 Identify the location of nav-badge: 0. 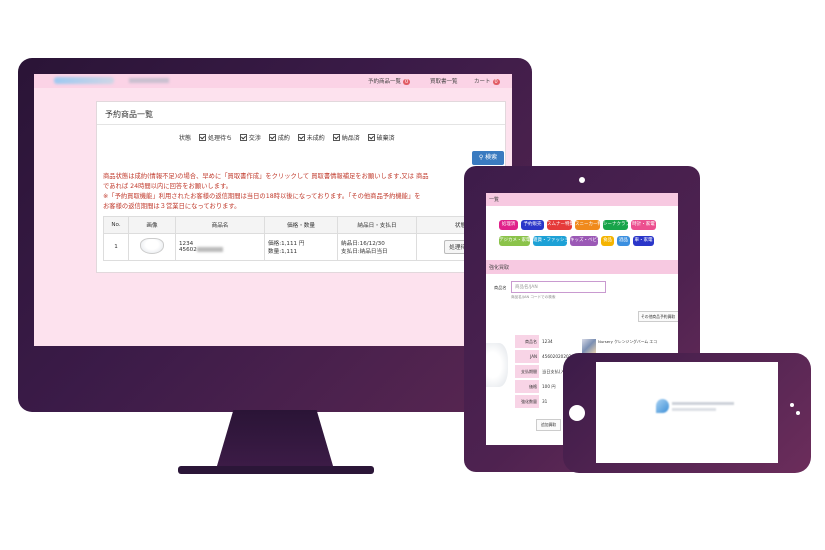
(407, 82).